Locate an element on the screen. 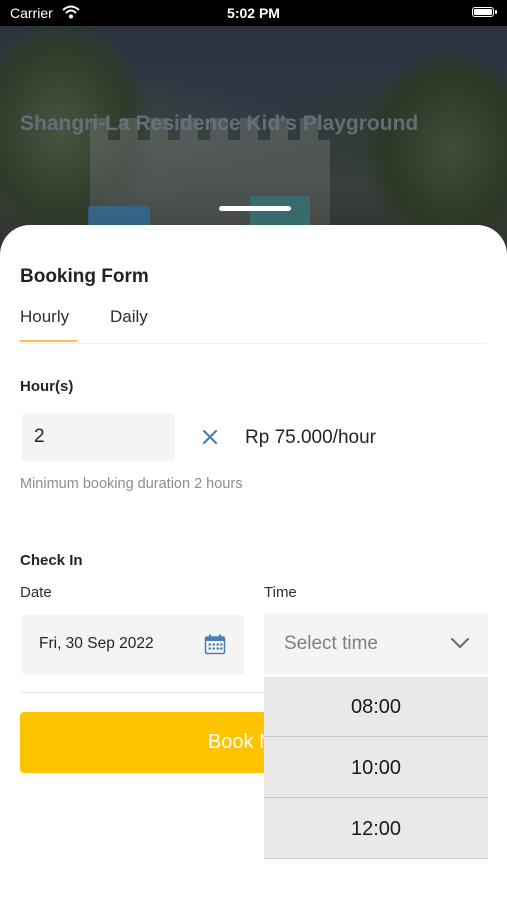 This screenshot has width=507, height=900. status-bar: Carrier 5:02 PM is located at coordinates (253, 13).